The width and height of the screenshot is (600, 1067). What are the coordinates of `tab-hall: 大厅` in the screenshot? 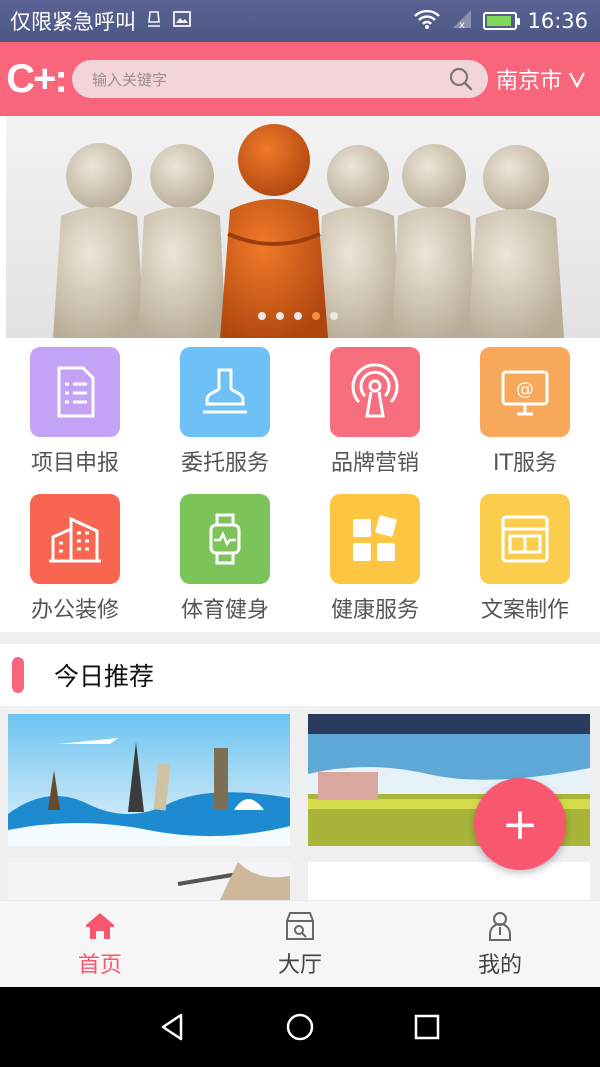 It's located at (300, 944).